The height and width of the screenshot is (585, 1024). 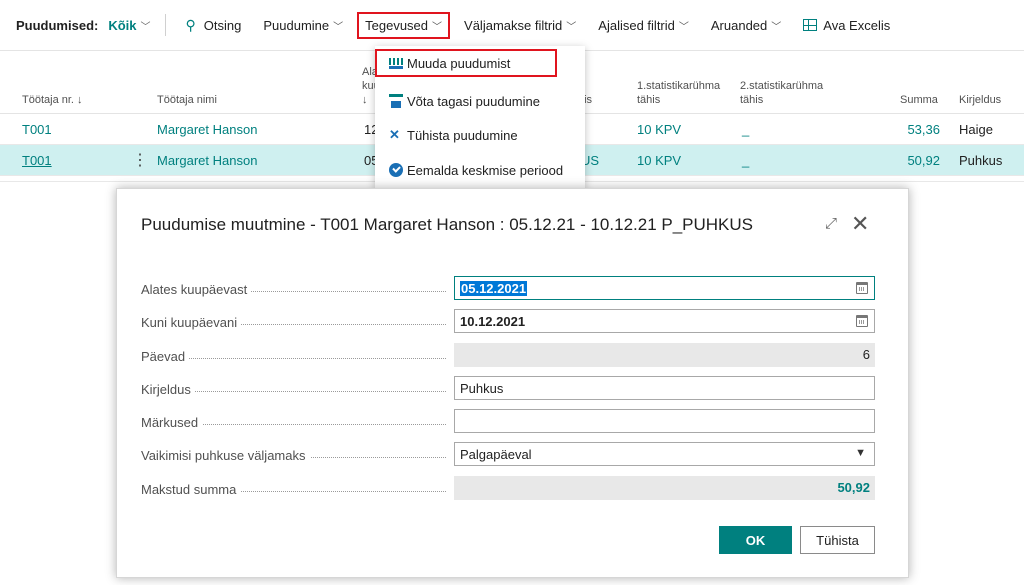 What do you see at coordinates (396, 170) in the screenshot?
I see `remove-period-icon` at bounding box center [396, 170].